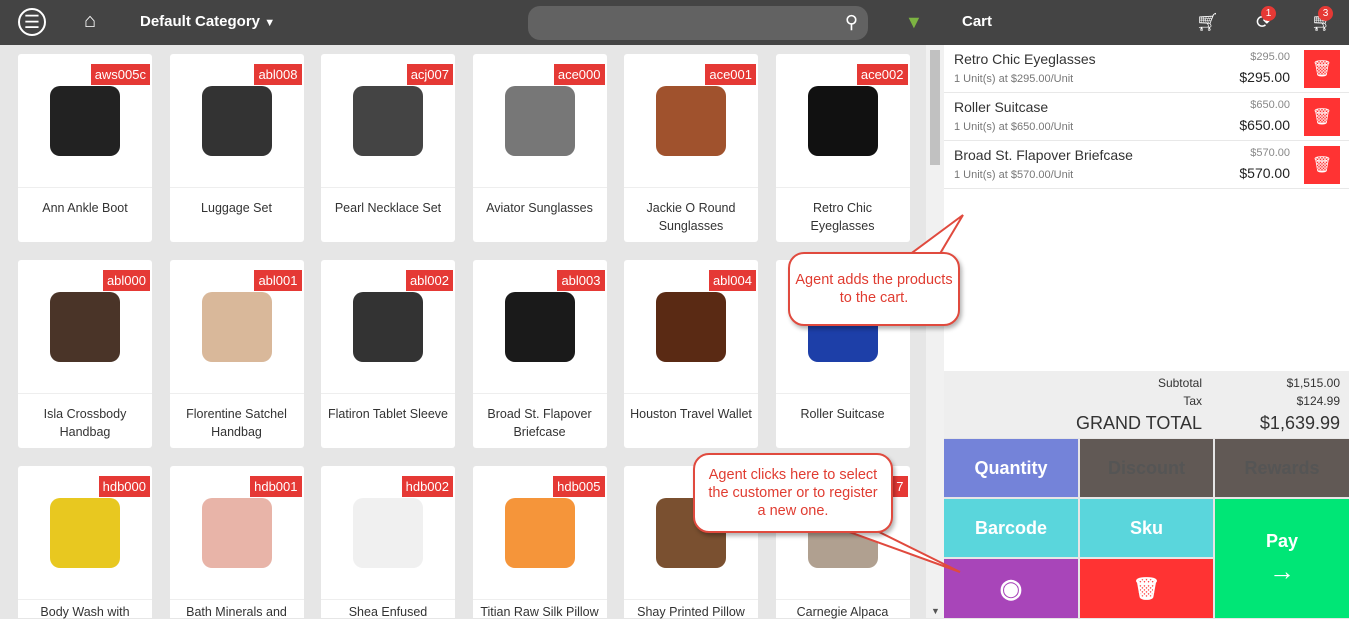 The height and width of the screenshot is (619, 1349). Describe the element at coordinates (896, 393) in the screenshot. I see `callout-pointers` at that location.